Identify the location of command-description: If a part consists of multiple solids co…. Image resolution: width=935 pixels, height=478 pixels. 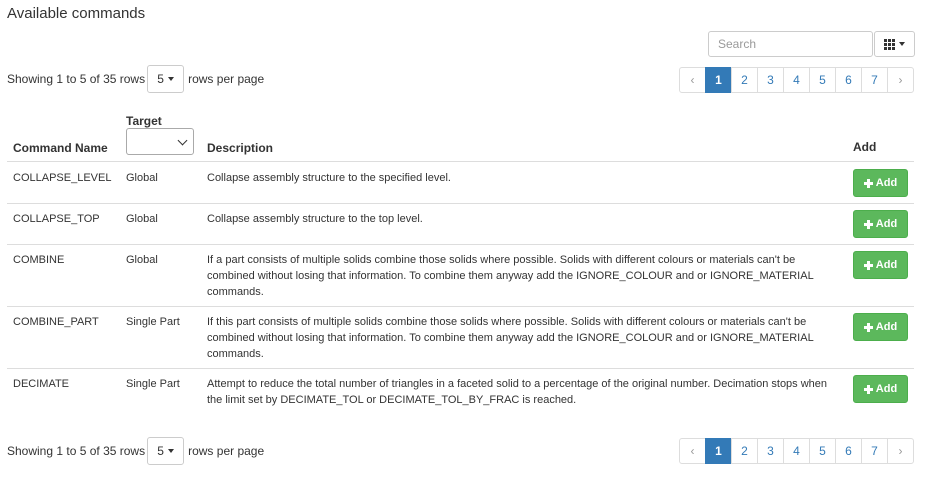
(510, 276).